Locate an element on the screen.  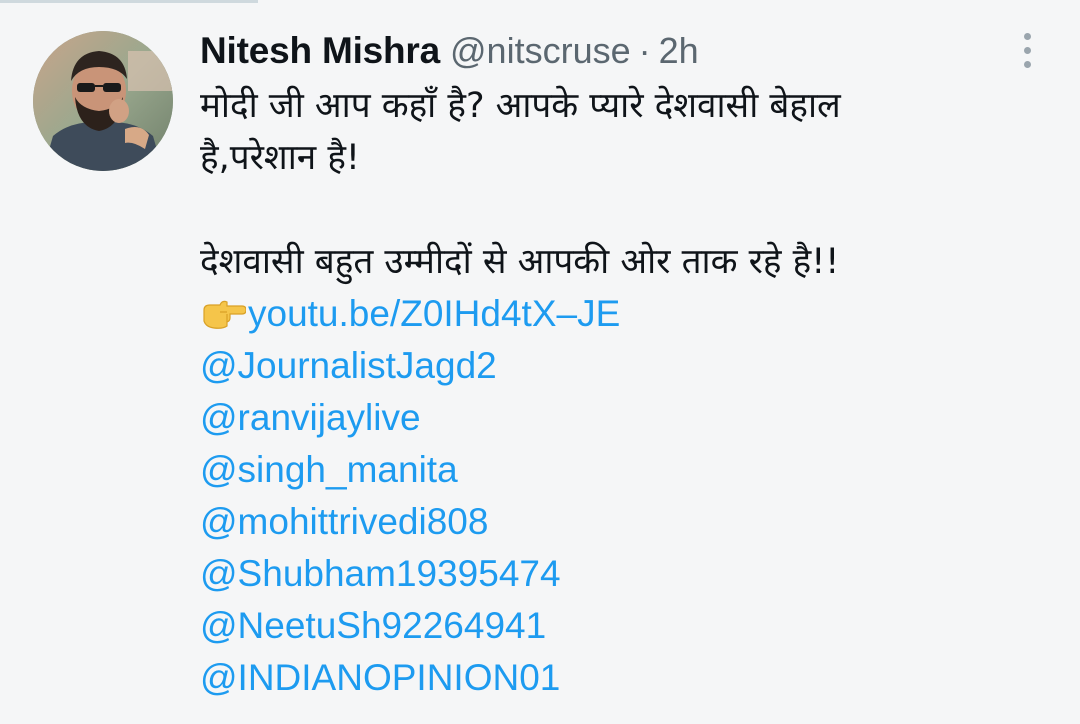
top-divider is located at coordinates (129, 1).